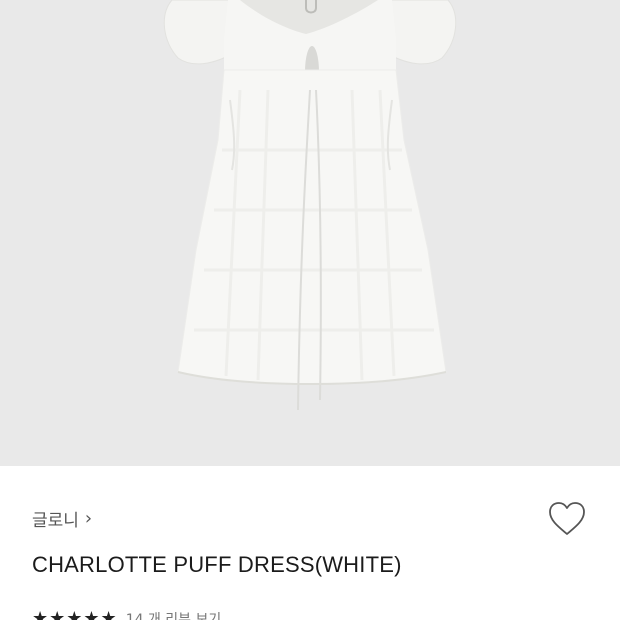 Image resolution: width=620 pixels, height=620 pixels. I want to click on star-rating: ★★★★★, so click(75, 614).